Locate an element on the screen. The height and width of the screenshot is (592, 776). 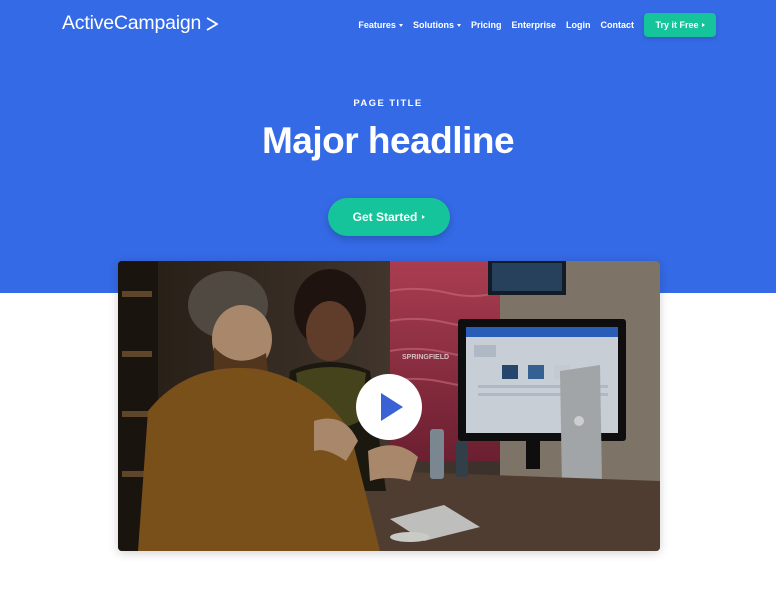
play-button is located at coordinates (389, 407).